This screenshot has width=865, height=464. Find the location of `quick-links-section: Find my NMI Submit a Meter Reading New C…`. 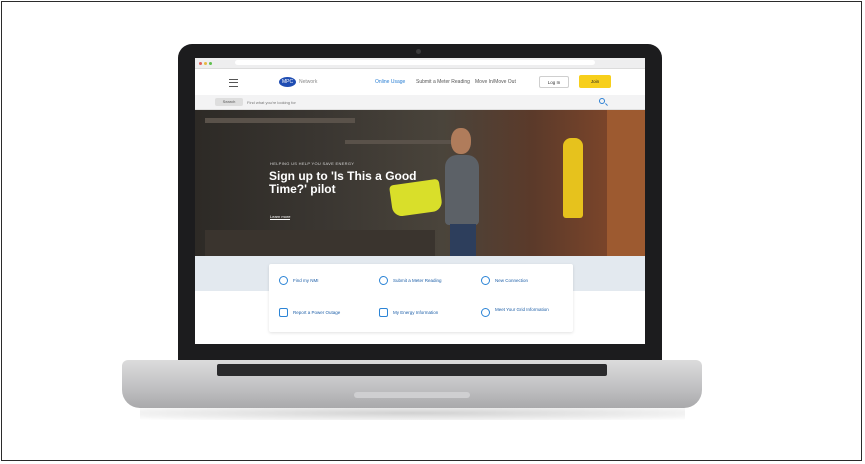

quick-links-section: Find my NMI Submit a Meter Reading New C… is located at coordinates (420, 300).